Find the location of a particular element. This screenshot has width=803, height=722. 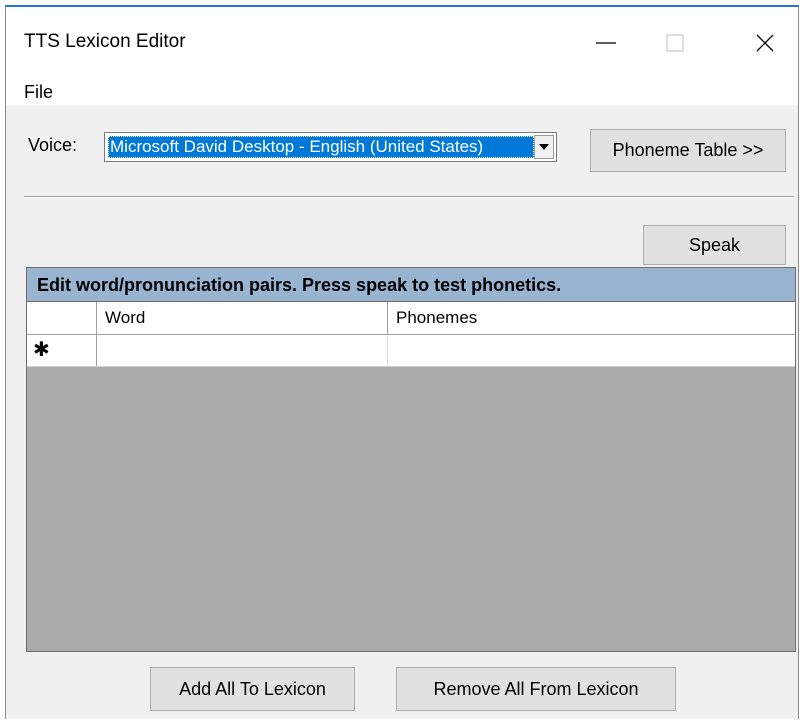

menu-bar: File is located at coordinates (402, 92).